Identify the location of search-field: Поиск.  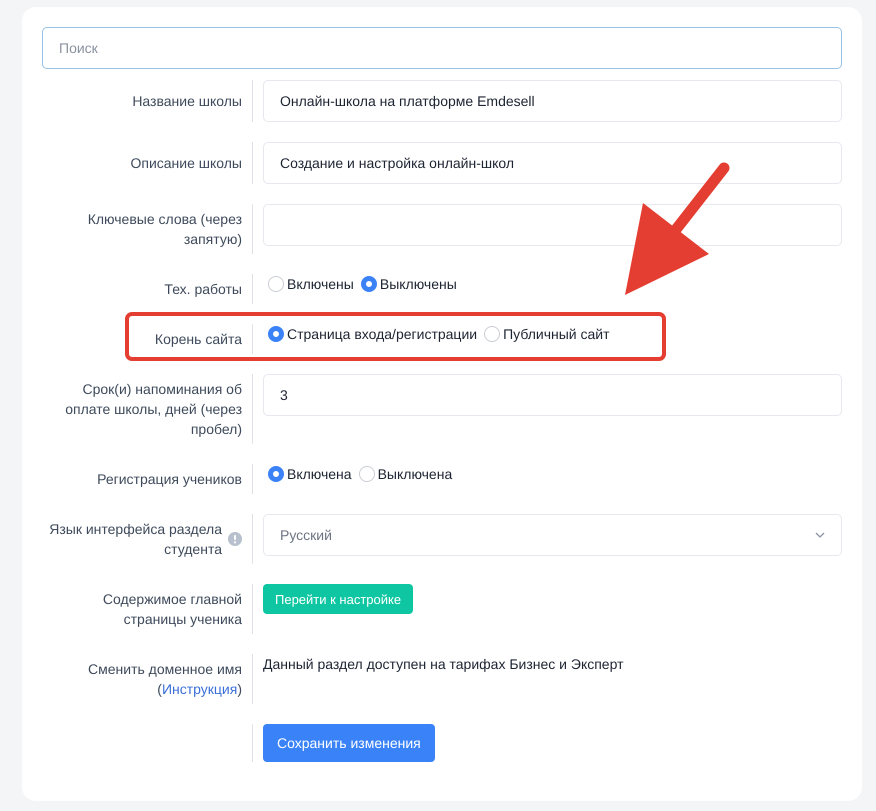
(442, 48).